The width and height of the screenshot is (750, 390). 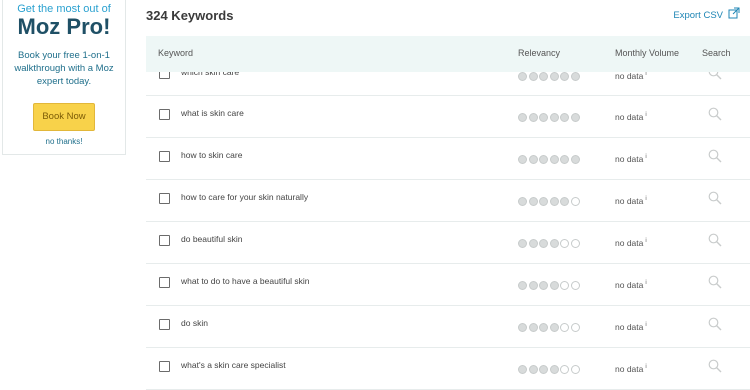 I want to click on keyword-text: what is skin care, so click(x=212, y=113).